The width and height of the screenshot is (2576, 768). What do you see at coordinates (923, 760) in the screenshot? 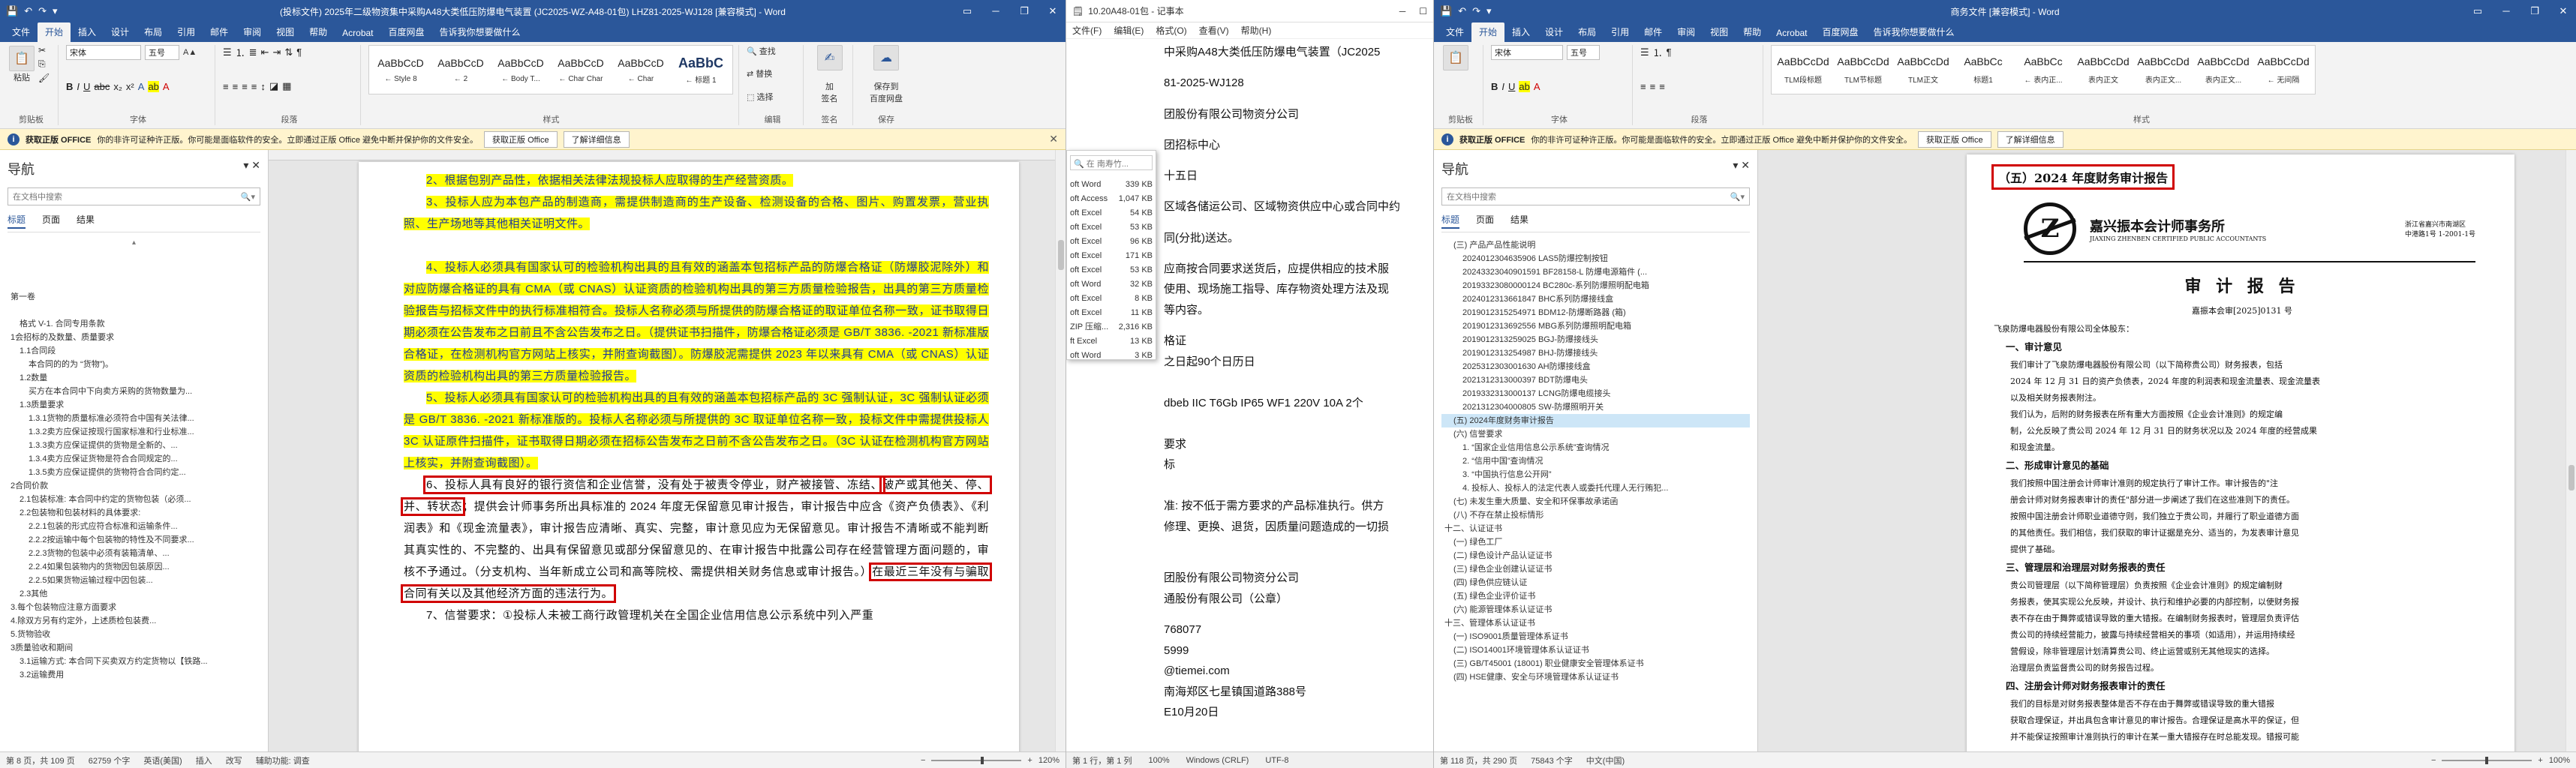
I see `zoom-out-icon: −` at bounding box center [923, 760].